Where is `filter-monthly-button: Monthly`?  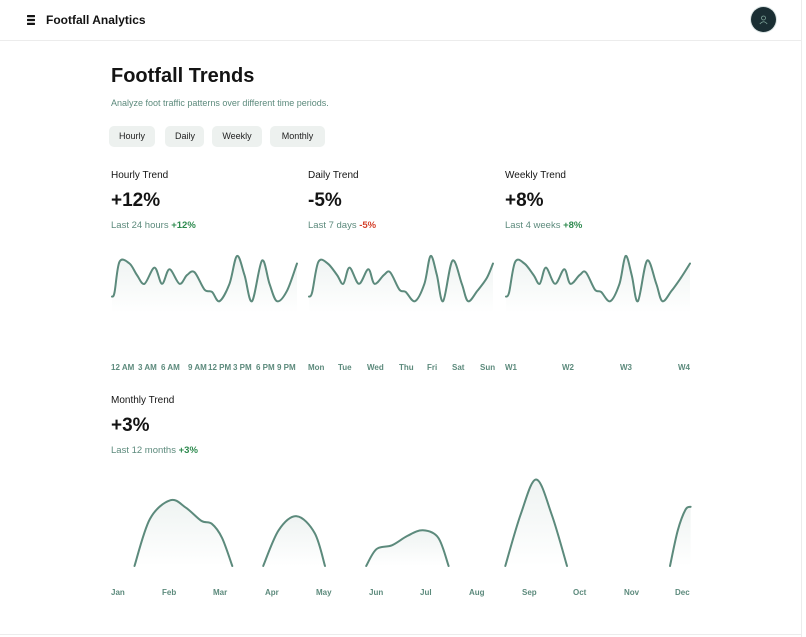 filter-monthly-button: Monthly is located at coordinates (297, 136).